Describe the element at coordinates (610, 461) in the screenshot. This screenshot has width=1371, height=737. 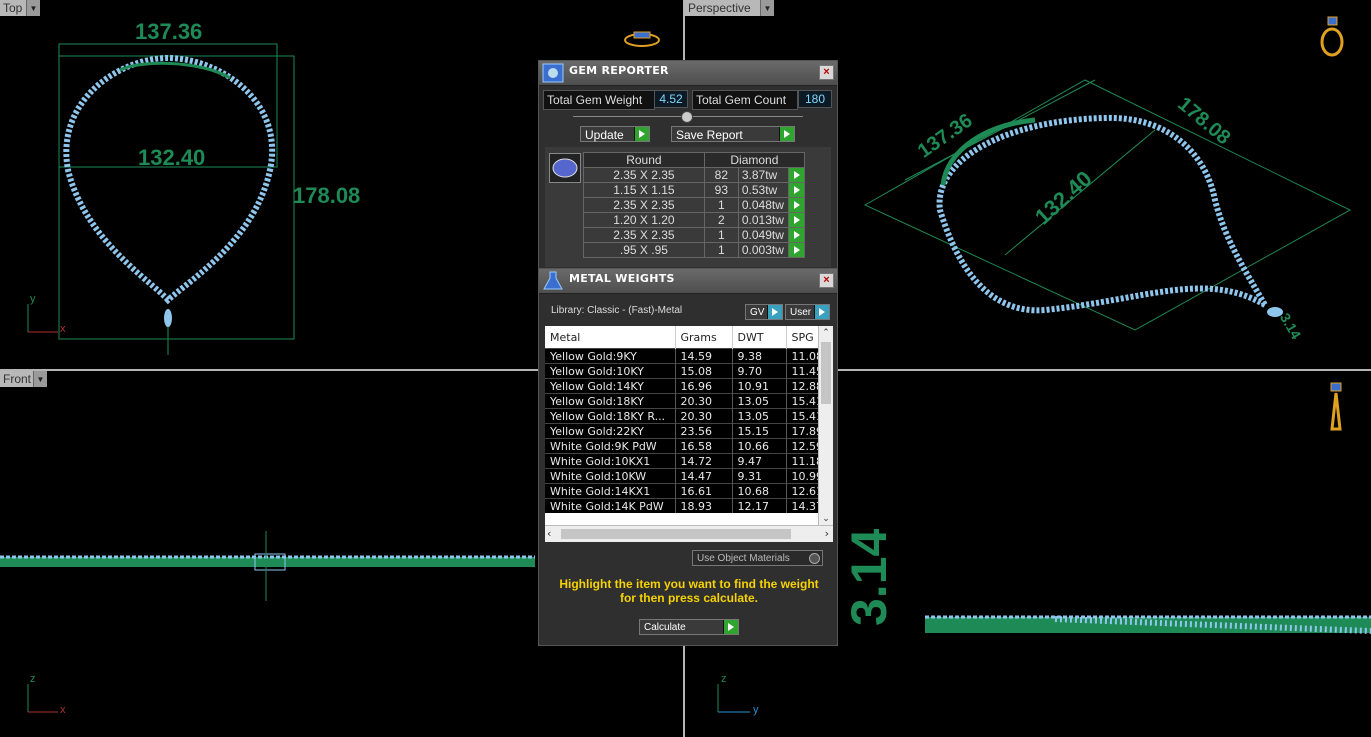
I see `metal-name: White Gold:10KX1` at that location.